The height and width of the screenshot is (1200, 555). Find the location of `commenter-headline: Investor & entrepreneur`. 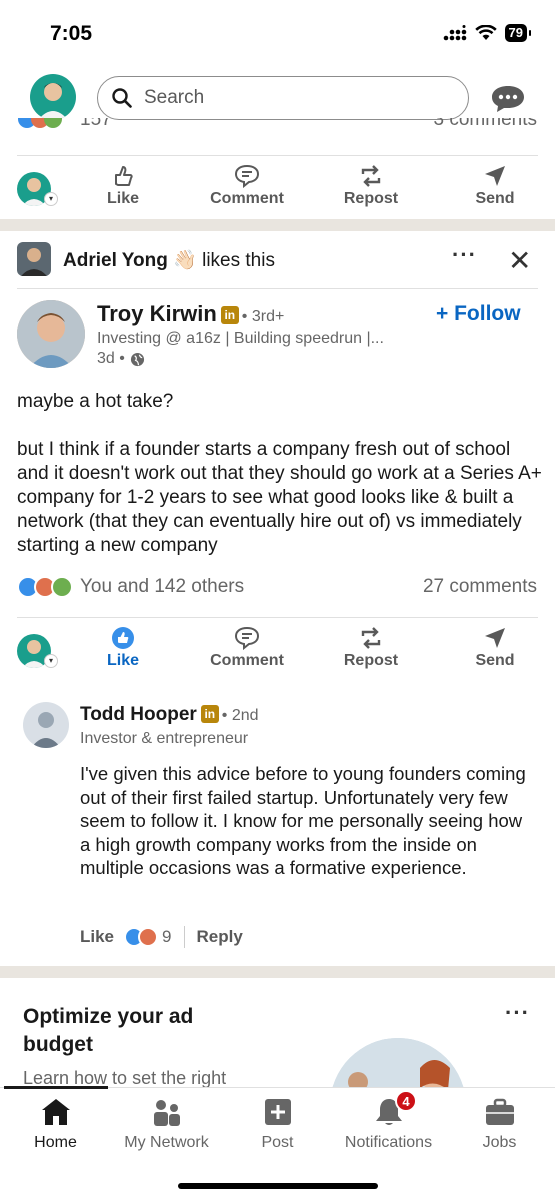

commenter-headline: Investor & entrepreneur is located at coordinates (164, 738).